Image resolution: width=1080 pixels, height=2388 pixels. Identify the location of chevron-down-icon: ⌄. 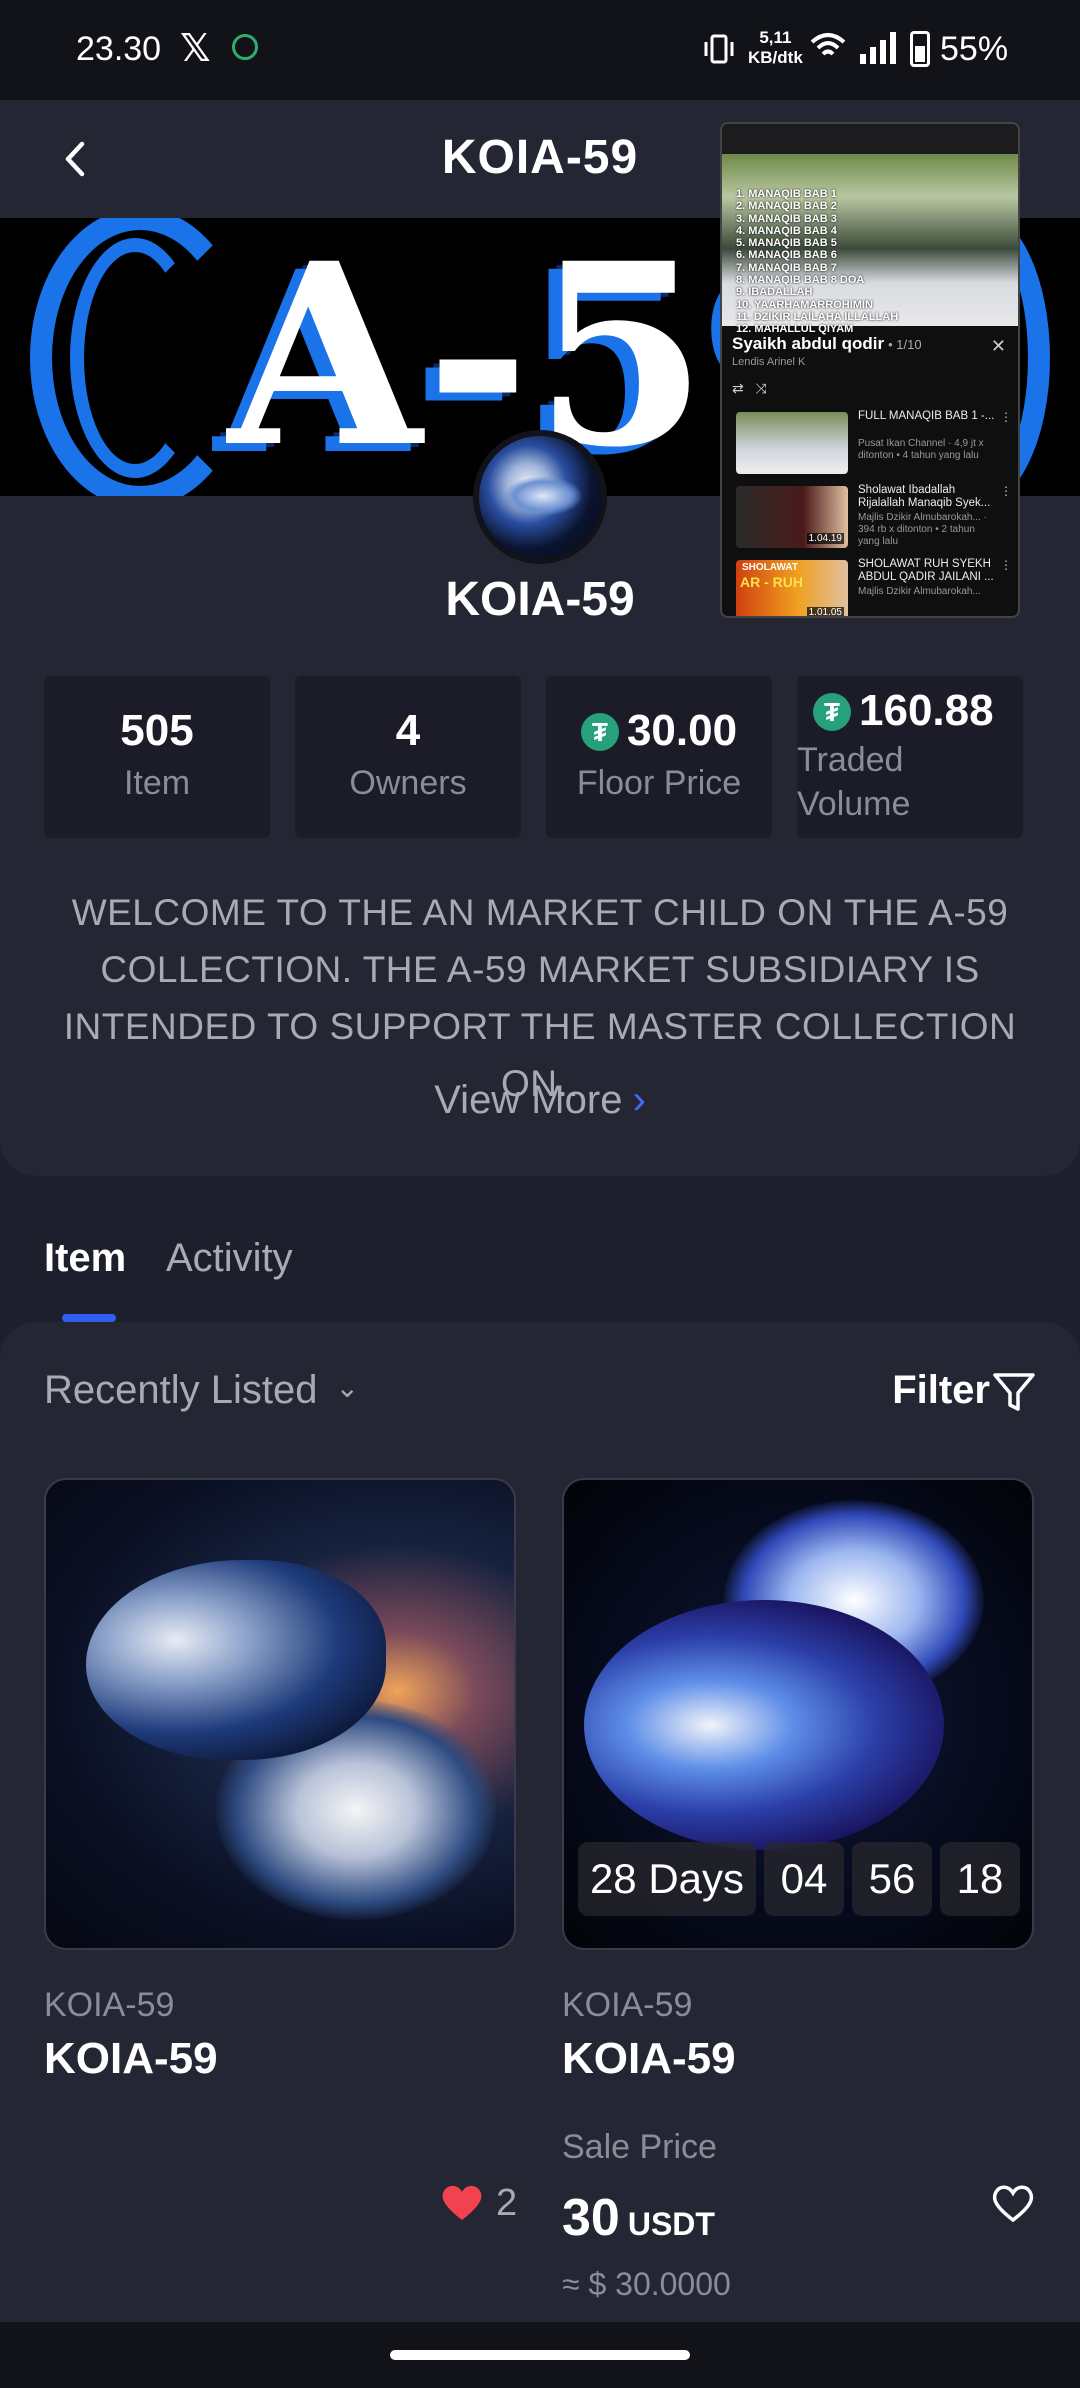
(347, 1387).